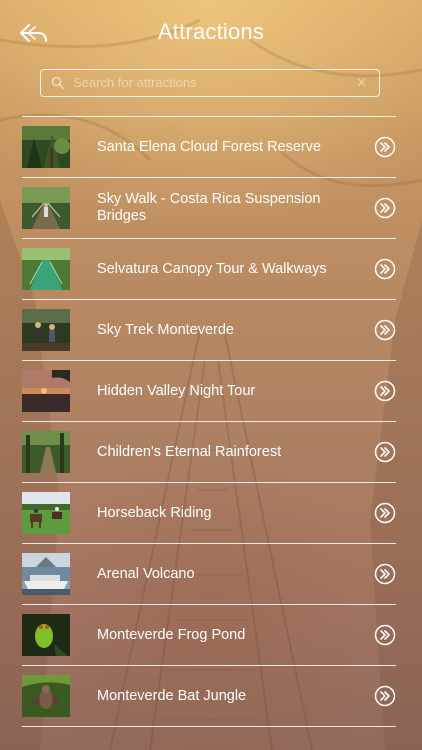 Image resolution: width=422 pixels, height=750 pixels. I want to click on list-item-label: Monteverde Frog Pond, so click(171, 634).